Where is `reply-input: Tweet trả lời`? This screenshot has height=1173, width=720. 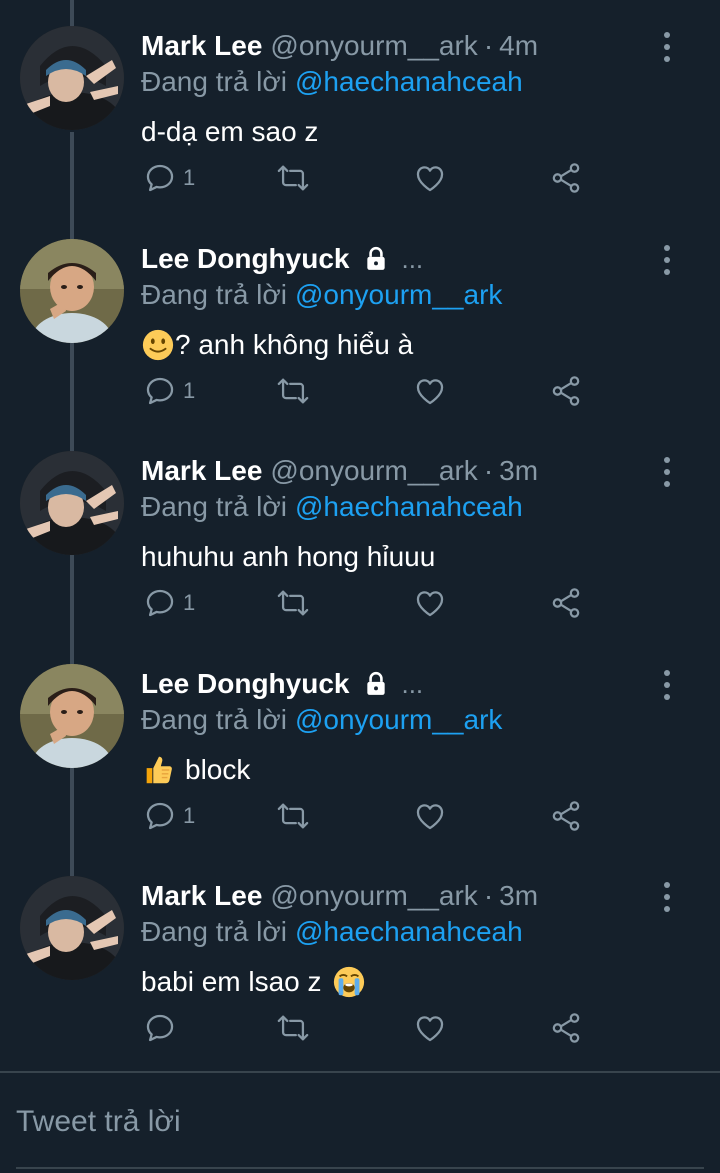
reply-input: Tweet trả lời is located at coordinates (360, 1122).